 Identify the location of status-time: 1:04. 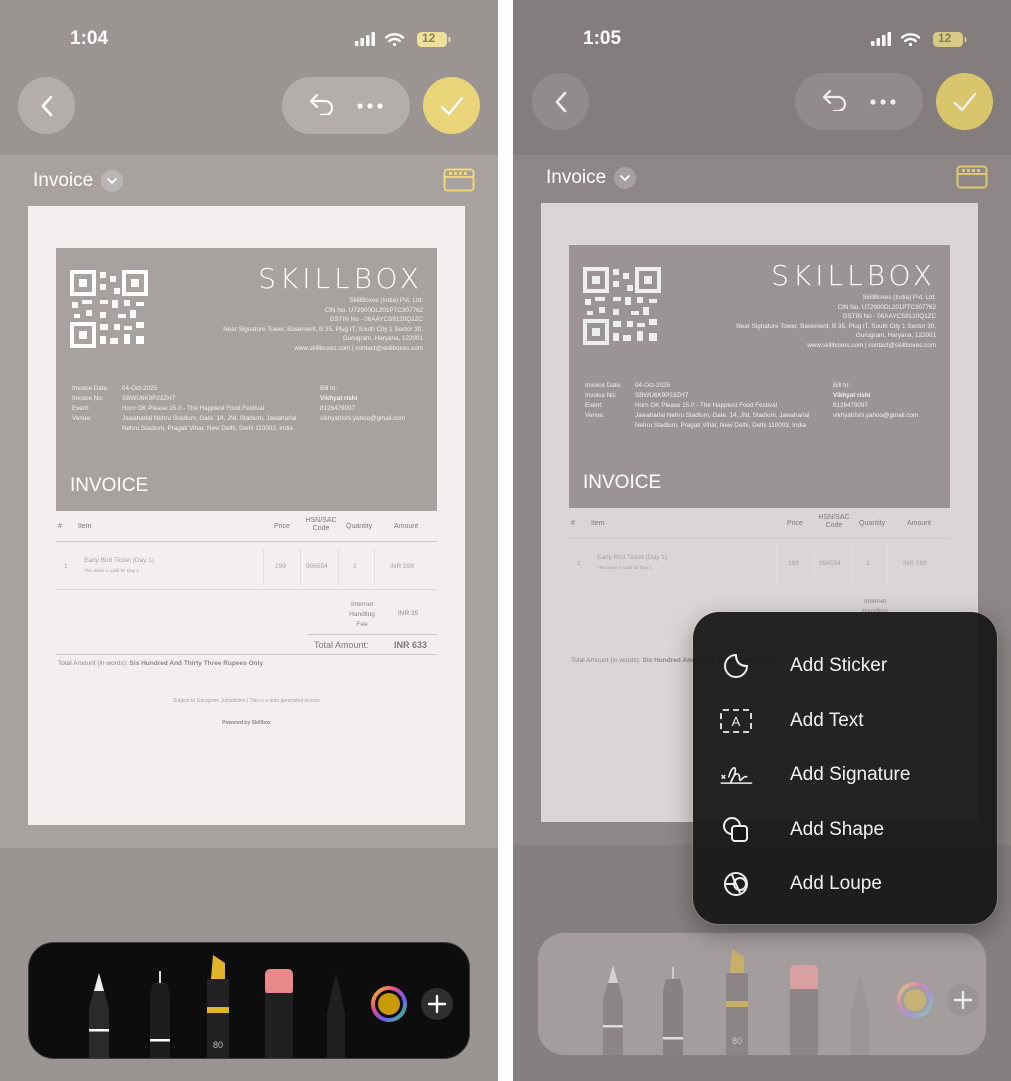
(89, 38).